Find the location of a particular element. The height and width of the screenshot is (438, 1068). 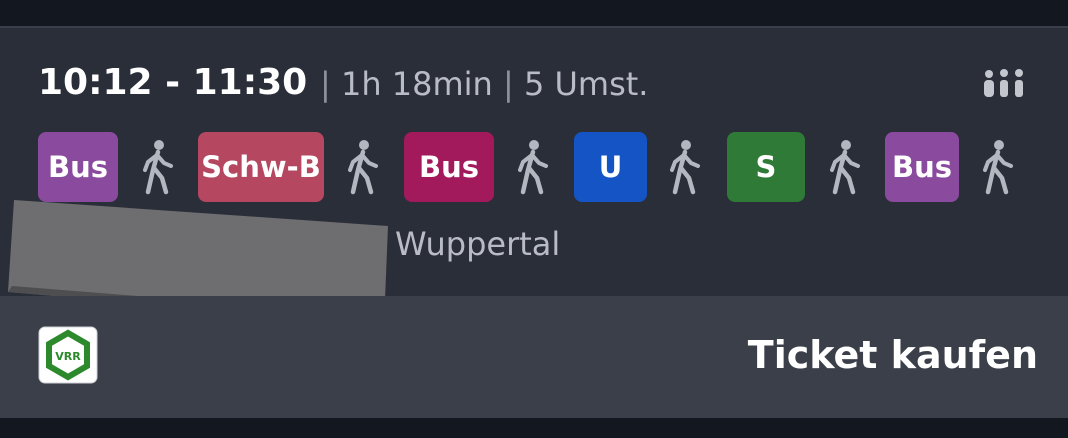

vrr-logo: VRR is located at coordinates (68, 355).